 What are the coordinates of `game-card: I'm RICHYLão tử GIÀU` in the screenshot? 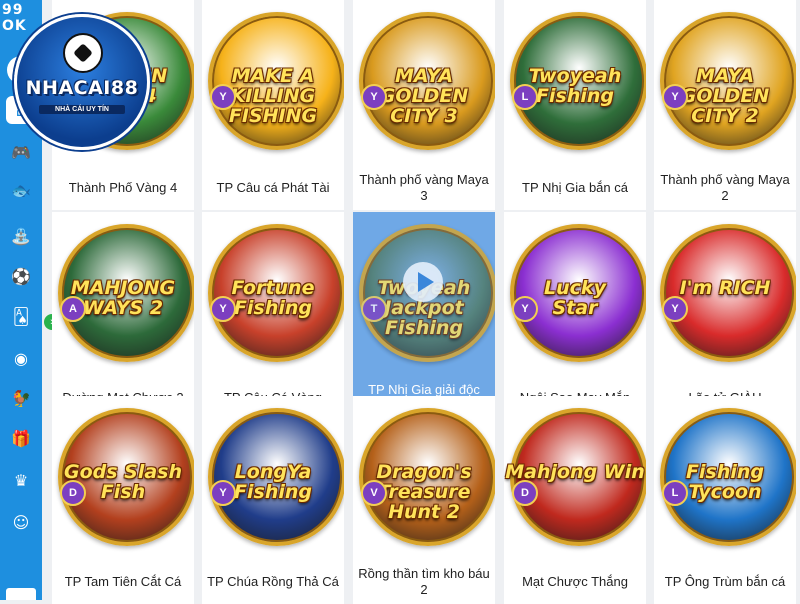 It's located at (725, 316).